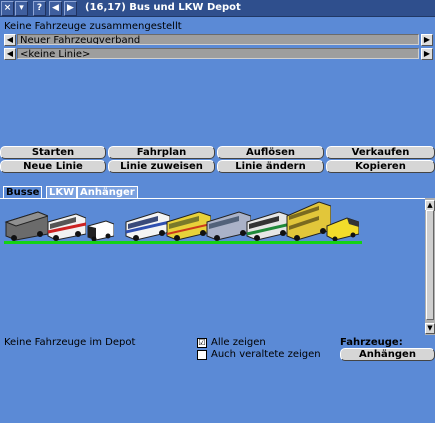  What do you see at coordinates (163, 7) in the screenshot?
I see `window-title: (16,17) Bus und LKW Depot` at bounding box center [163, 7].